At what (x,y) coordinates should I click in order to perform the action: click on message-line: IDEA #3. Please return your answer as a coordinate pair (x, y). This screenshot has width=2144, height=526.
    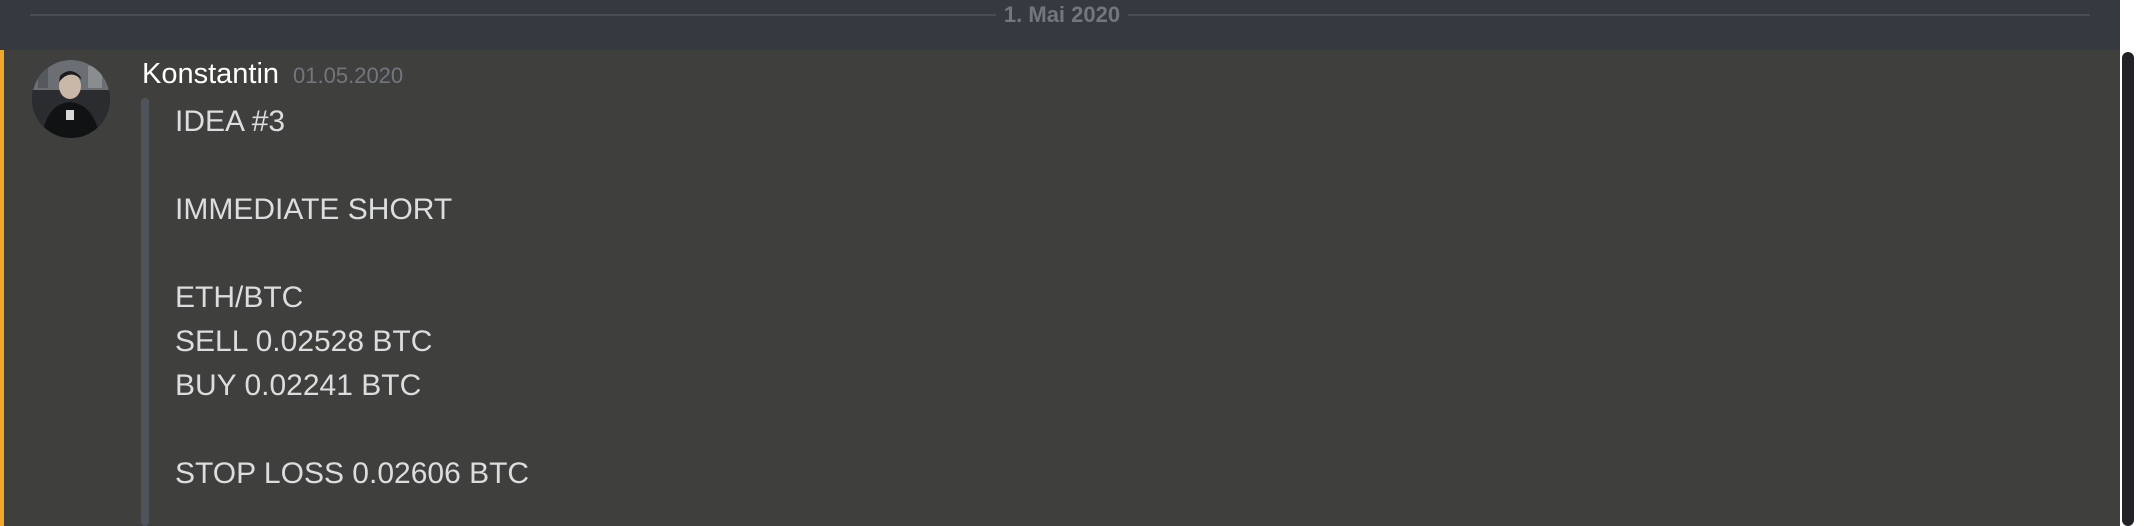
    Looking at the image, I should click on (230, 121).